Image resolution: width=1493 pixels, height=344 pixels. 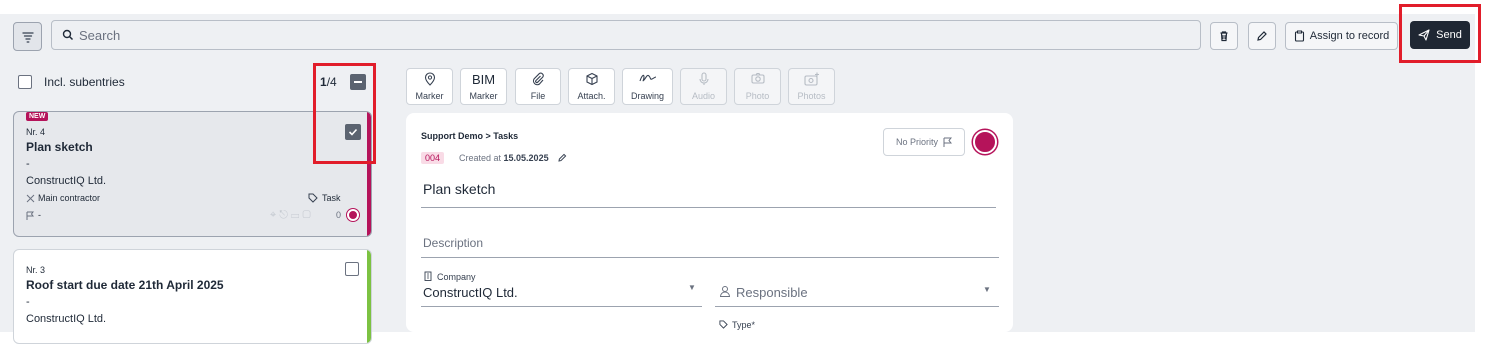 I want to click on breadcrumb: Support Demo > Tasks, so click(x=470, y=136).